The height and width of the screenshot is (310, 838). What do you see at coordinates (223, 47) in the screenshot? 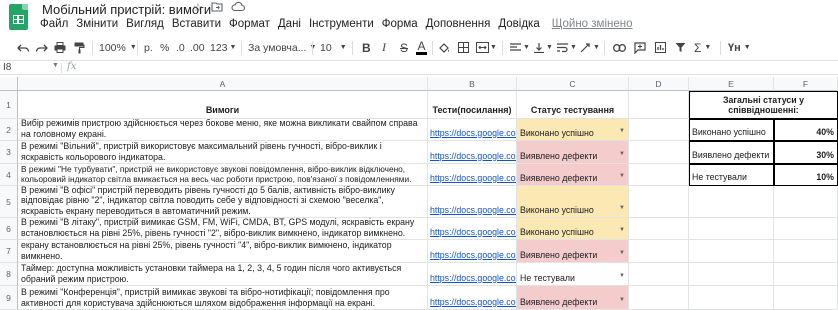
I see `number-format-select: 123 ▼` at bounding box center [223, 47].